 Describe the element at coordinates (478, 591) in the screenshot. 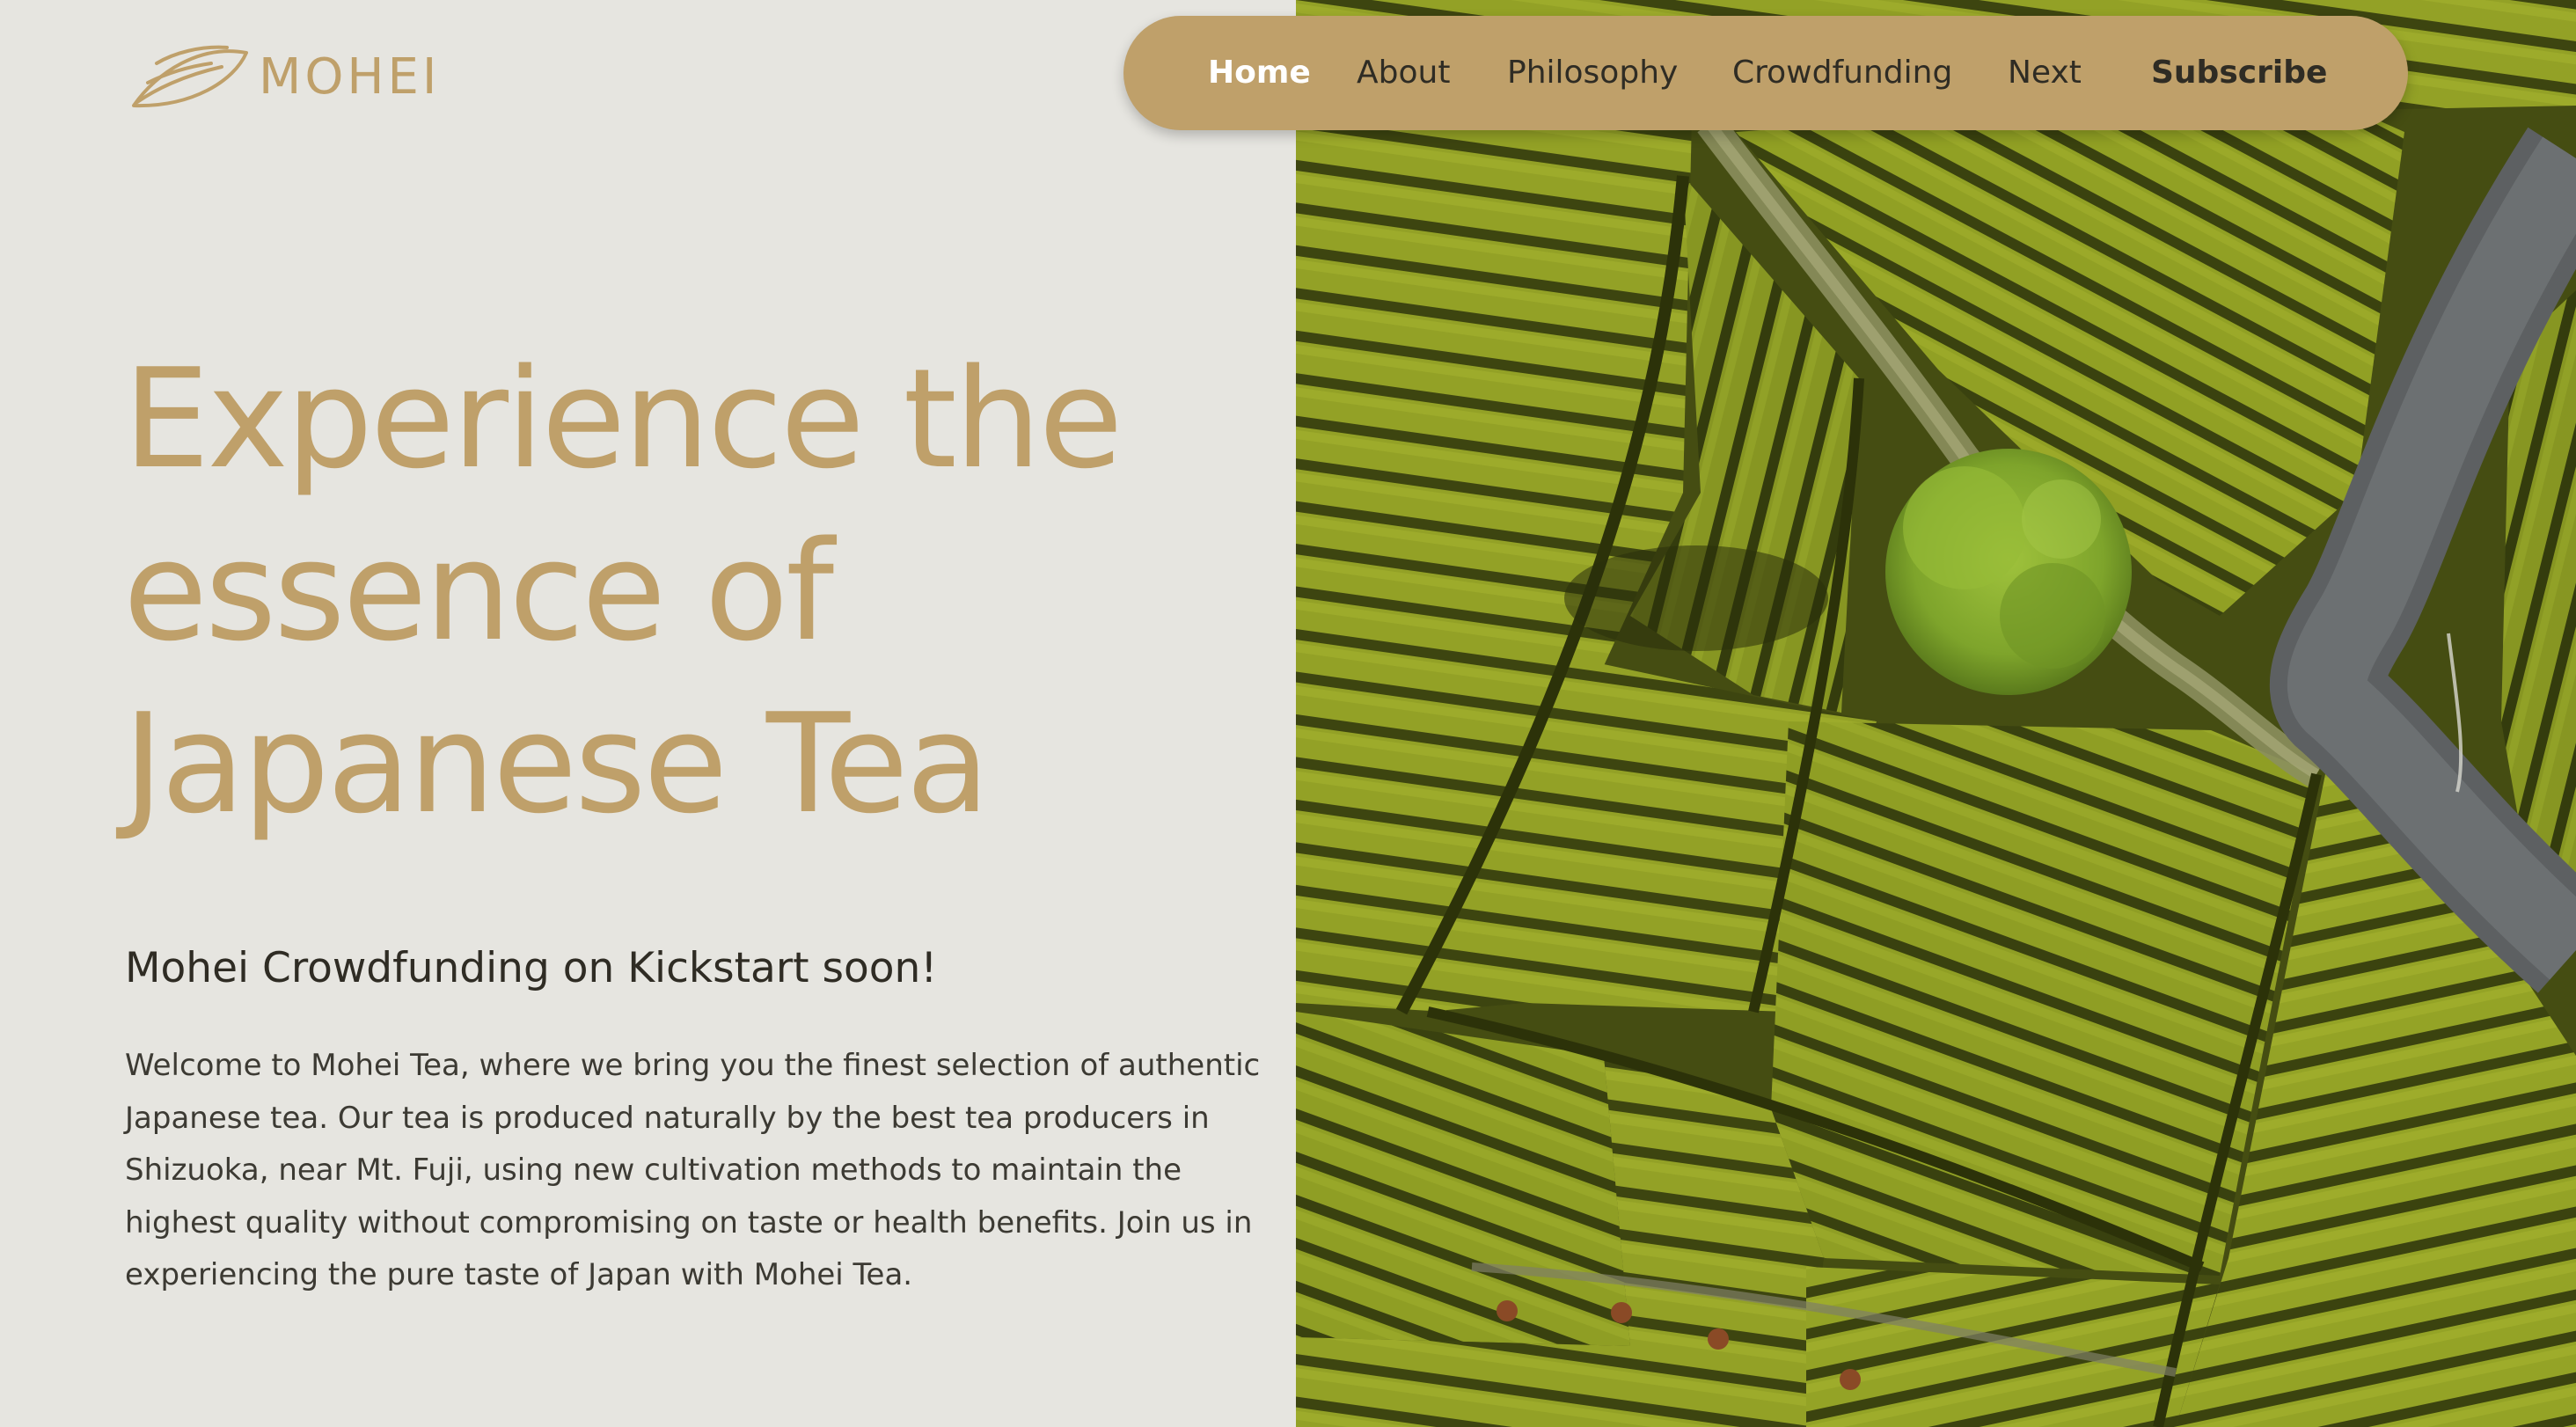

I see `hero-headline-line: essence of` at that location.